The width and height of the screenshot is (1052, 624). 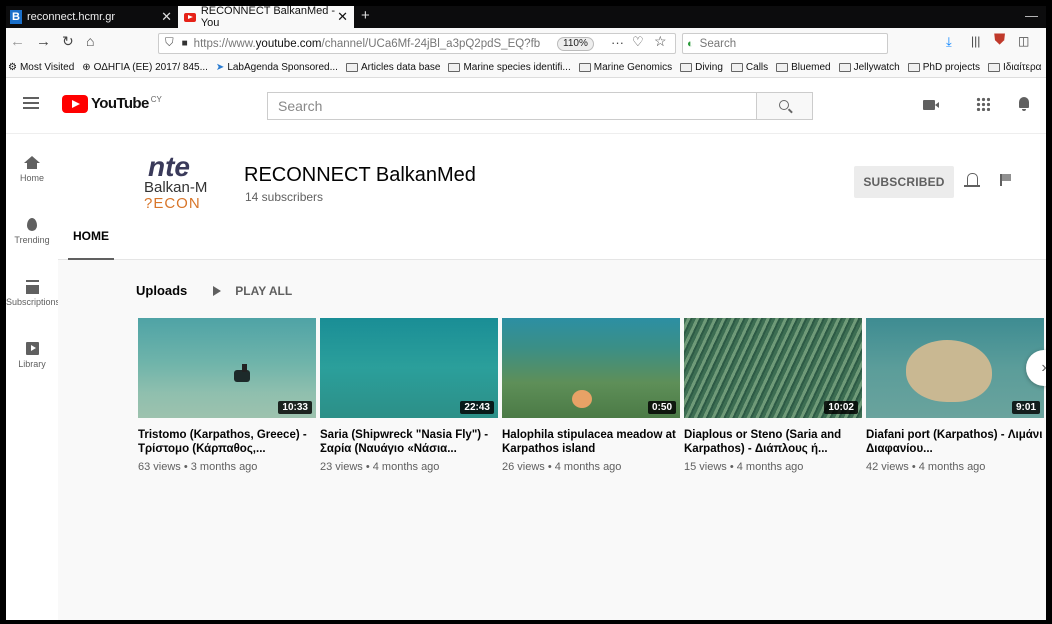 What do you see at coordinates (1023, 41) in the screenshot?
I see `sidebar-toggle-icon: ◫` at bounding box center [1023, 41].